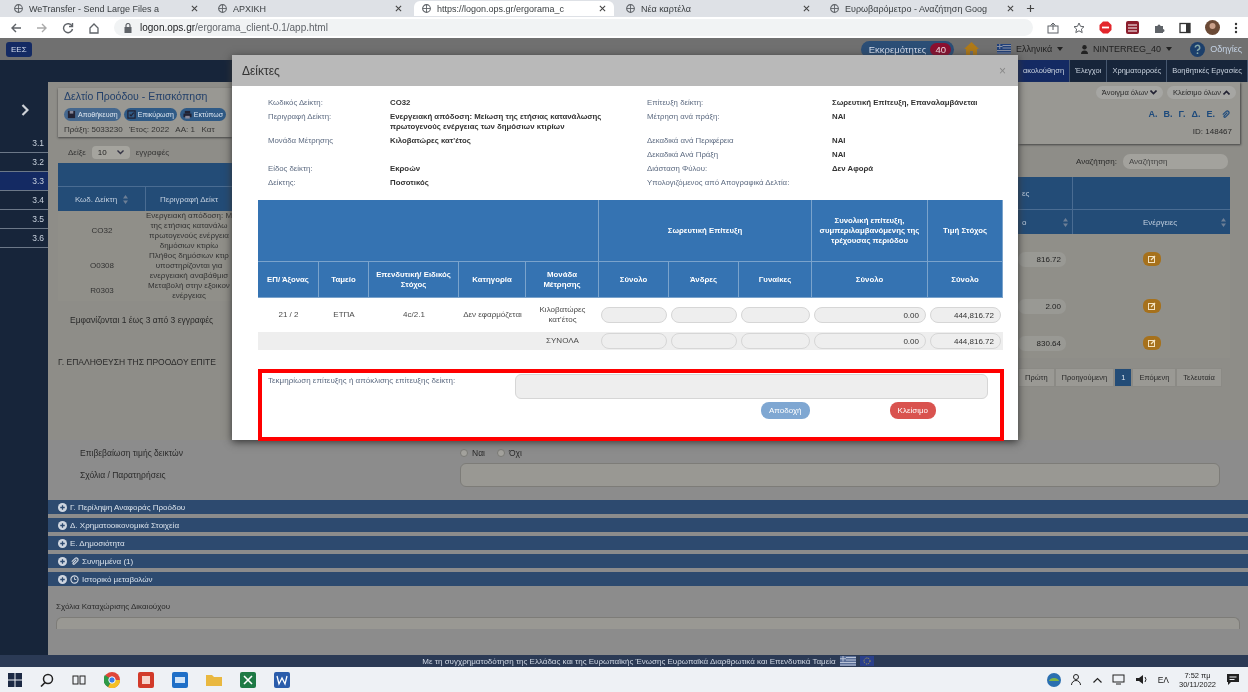 The width and height of the screenshot is (1248, 692). Describe the element at coordinates (189, 266) in the screenshot. I see `table-cell-text: Πλήθος δημόσιων κτιρ υποστηρίζονται για ενεργειακή αναβάθμισ` at that location.